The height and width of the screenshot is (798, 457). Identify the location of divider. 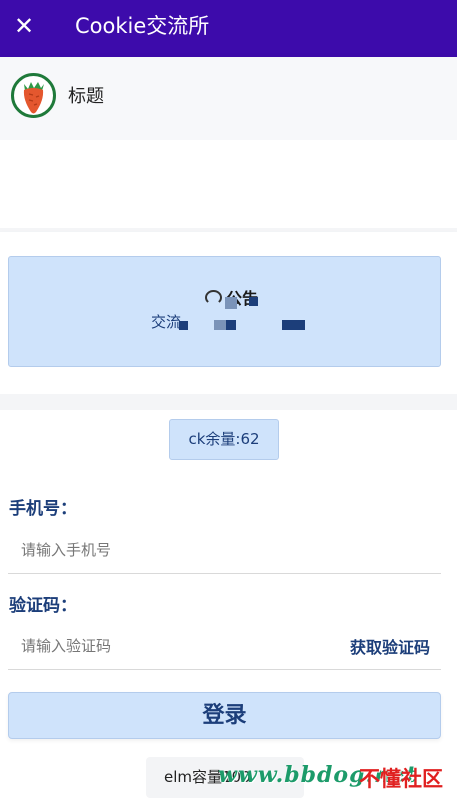
(228, 402).